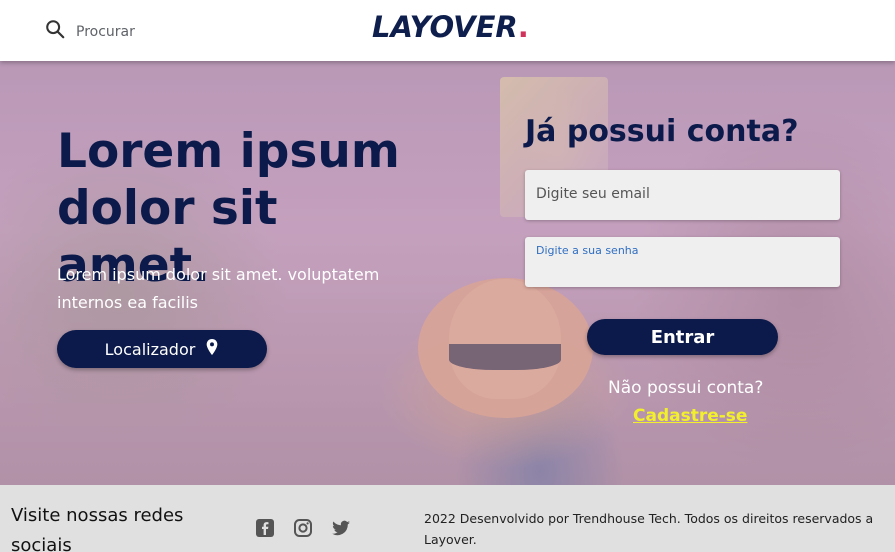  I want to click on social-icons, so click(303, 528).